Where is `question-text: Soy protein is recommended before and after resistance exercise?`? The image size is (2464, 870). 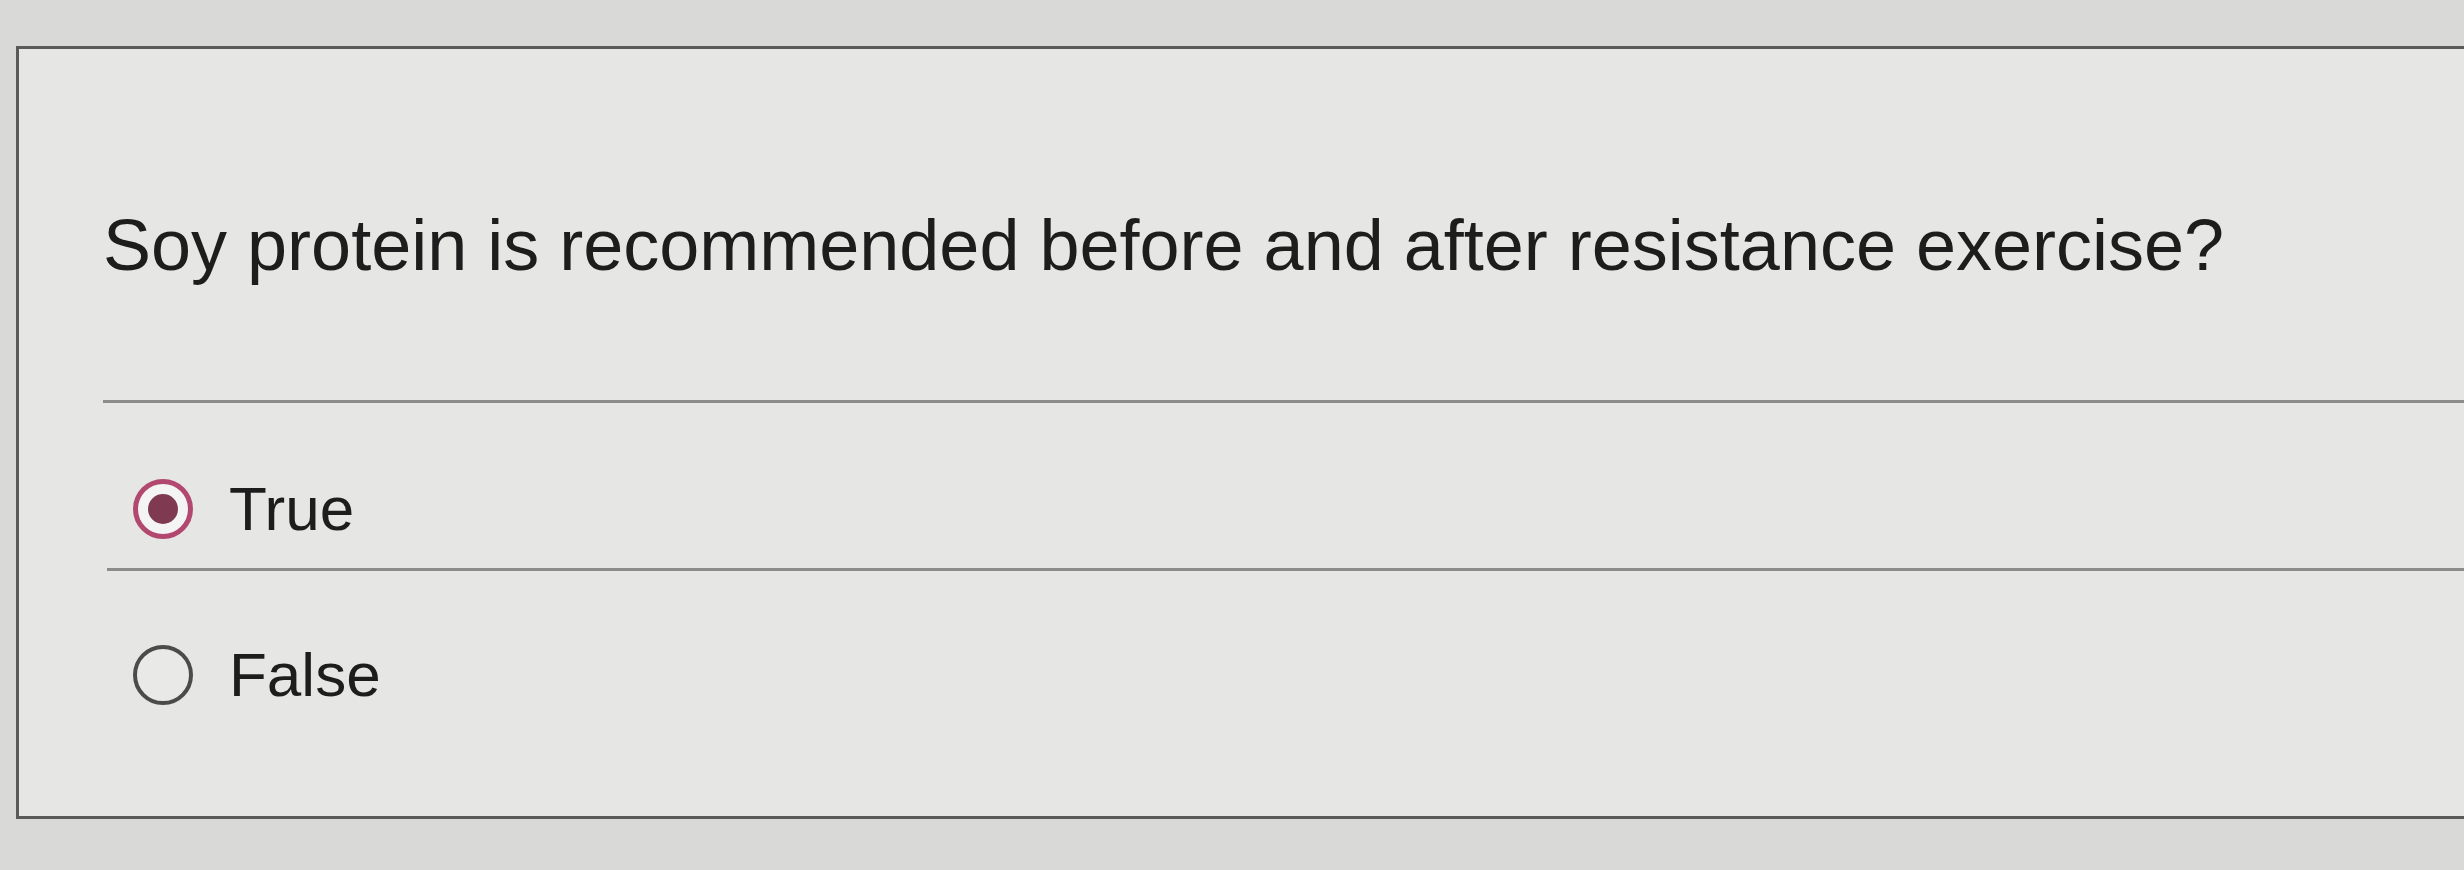 question-text: Soy protein is recommended before and after resistance exercise? is located at coordinates (1164, 245).